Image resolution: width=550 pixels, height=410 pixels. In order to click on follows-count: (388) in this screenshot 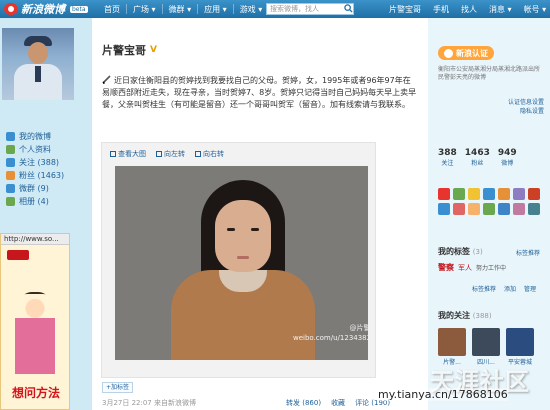, I will do `click(482, 316)`.